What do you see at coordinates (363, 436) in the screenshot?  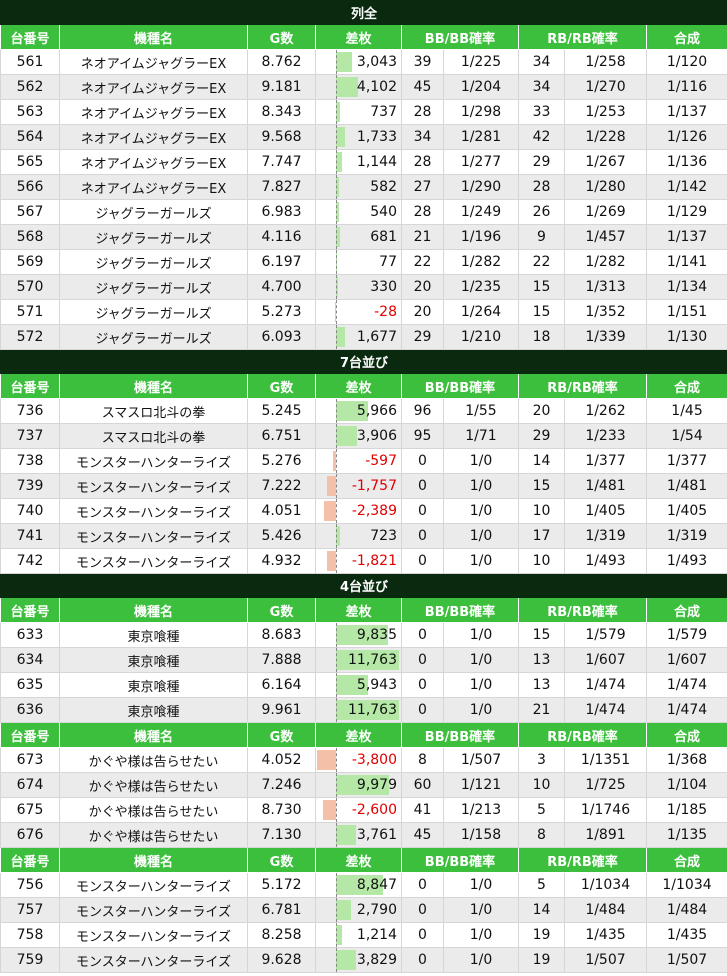 I see `table-row: 737 スマスロ北斗の拳 6.751 3,906 95 1/71 29 1/233 1/54` at bounding box center [363, 436].